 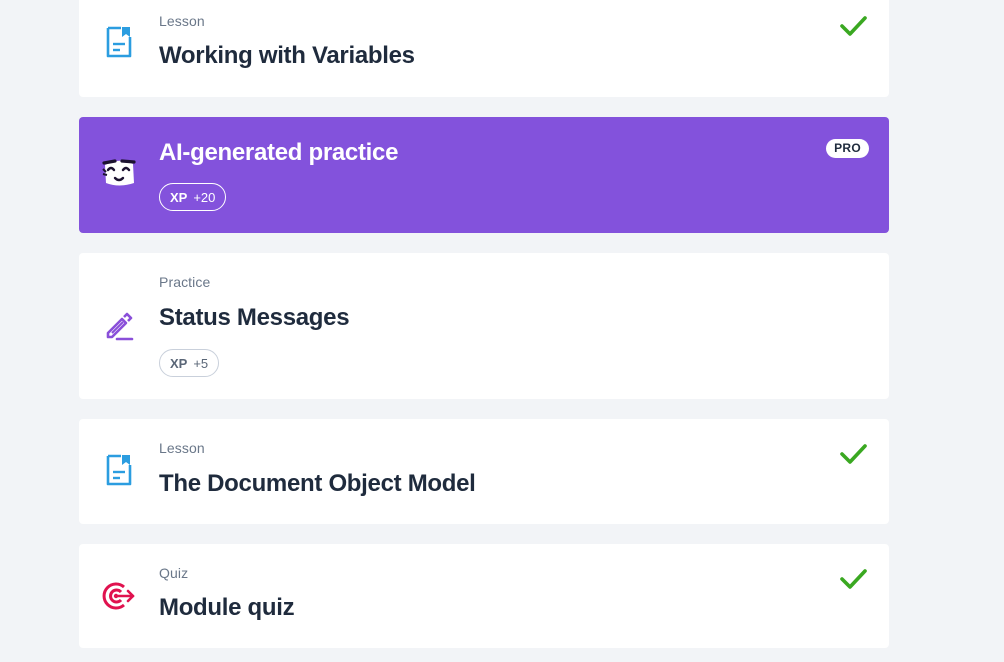 What do you see at coordinates (227, 607) in the screenshot?
I see `item-title: Module quiz` at bounding box center [227, 607].